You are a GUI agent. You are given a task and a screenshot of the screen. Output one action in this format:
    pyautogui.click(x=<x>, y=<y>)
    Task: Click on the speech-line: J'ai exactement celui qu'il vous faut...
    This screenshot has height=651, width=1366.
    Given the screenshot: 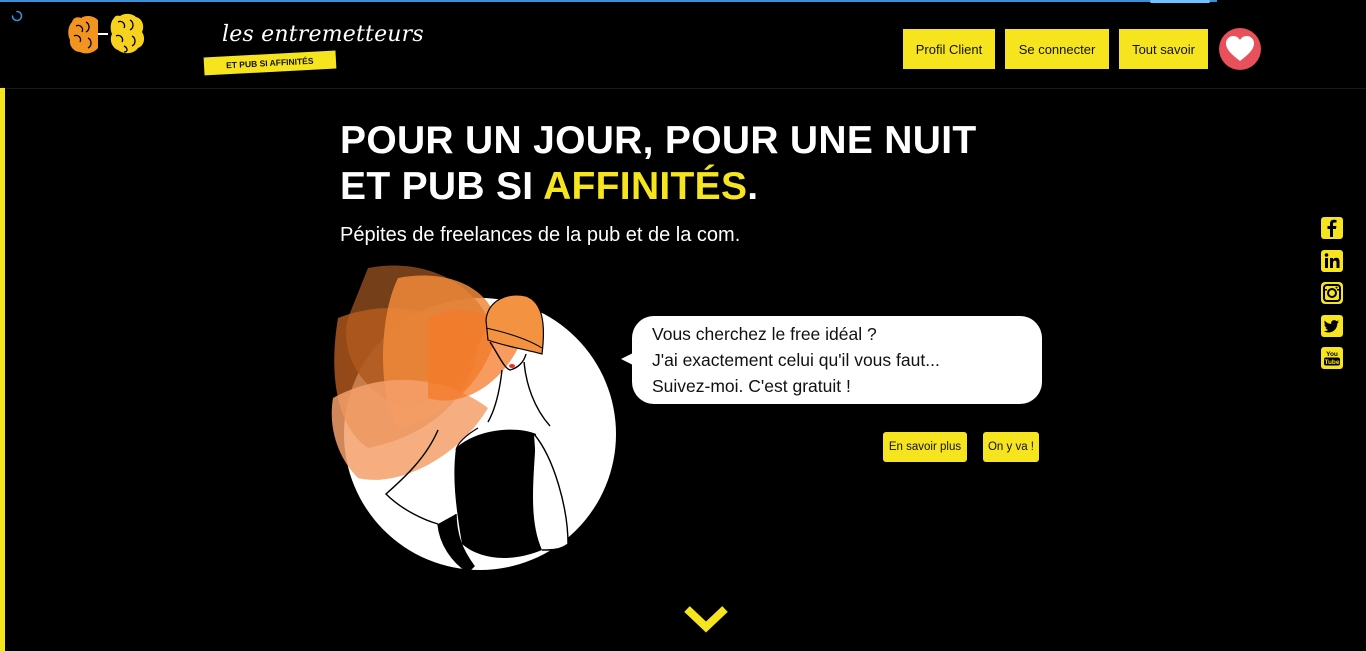 What is the action you would take?
    pyautogui.click(x=796, y=360)
    